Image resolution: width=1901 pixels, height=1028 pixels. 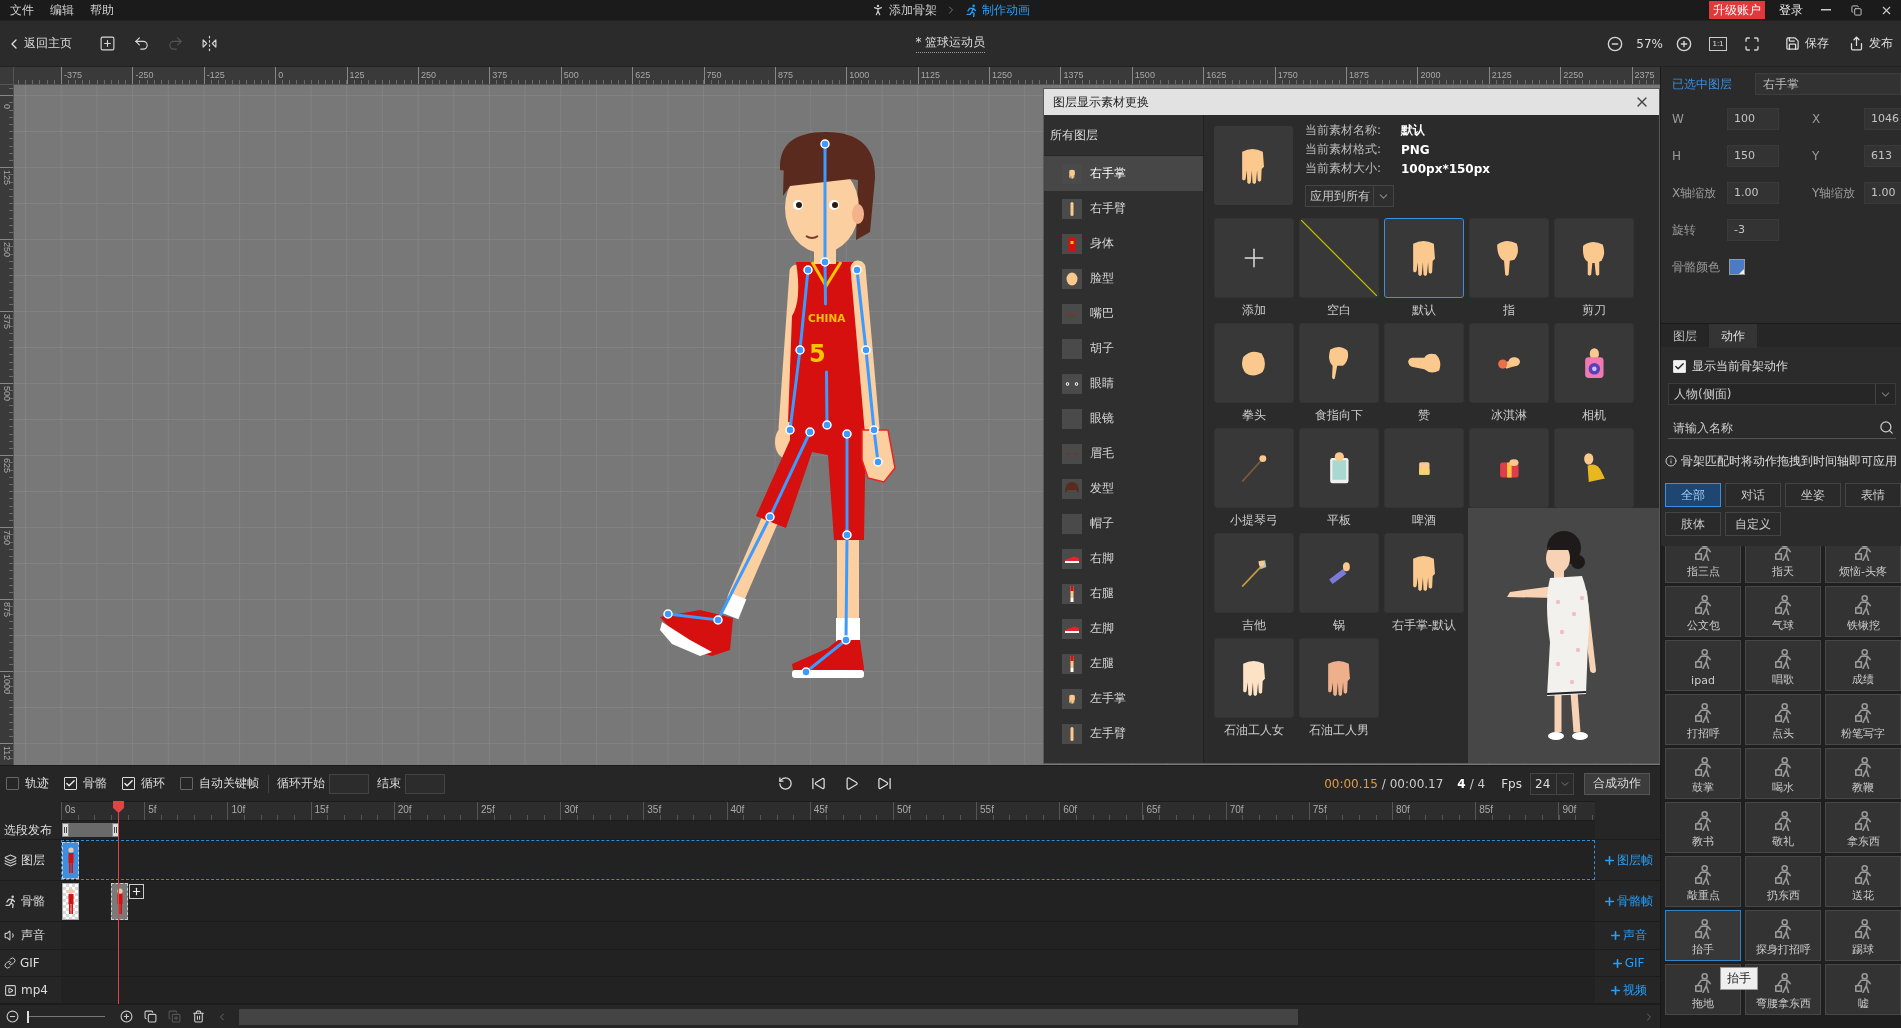 What do you see at coordinates (1569, 809) in the screenshot?
I see `frame-label: 90f` at bounding box center [1569, 809].